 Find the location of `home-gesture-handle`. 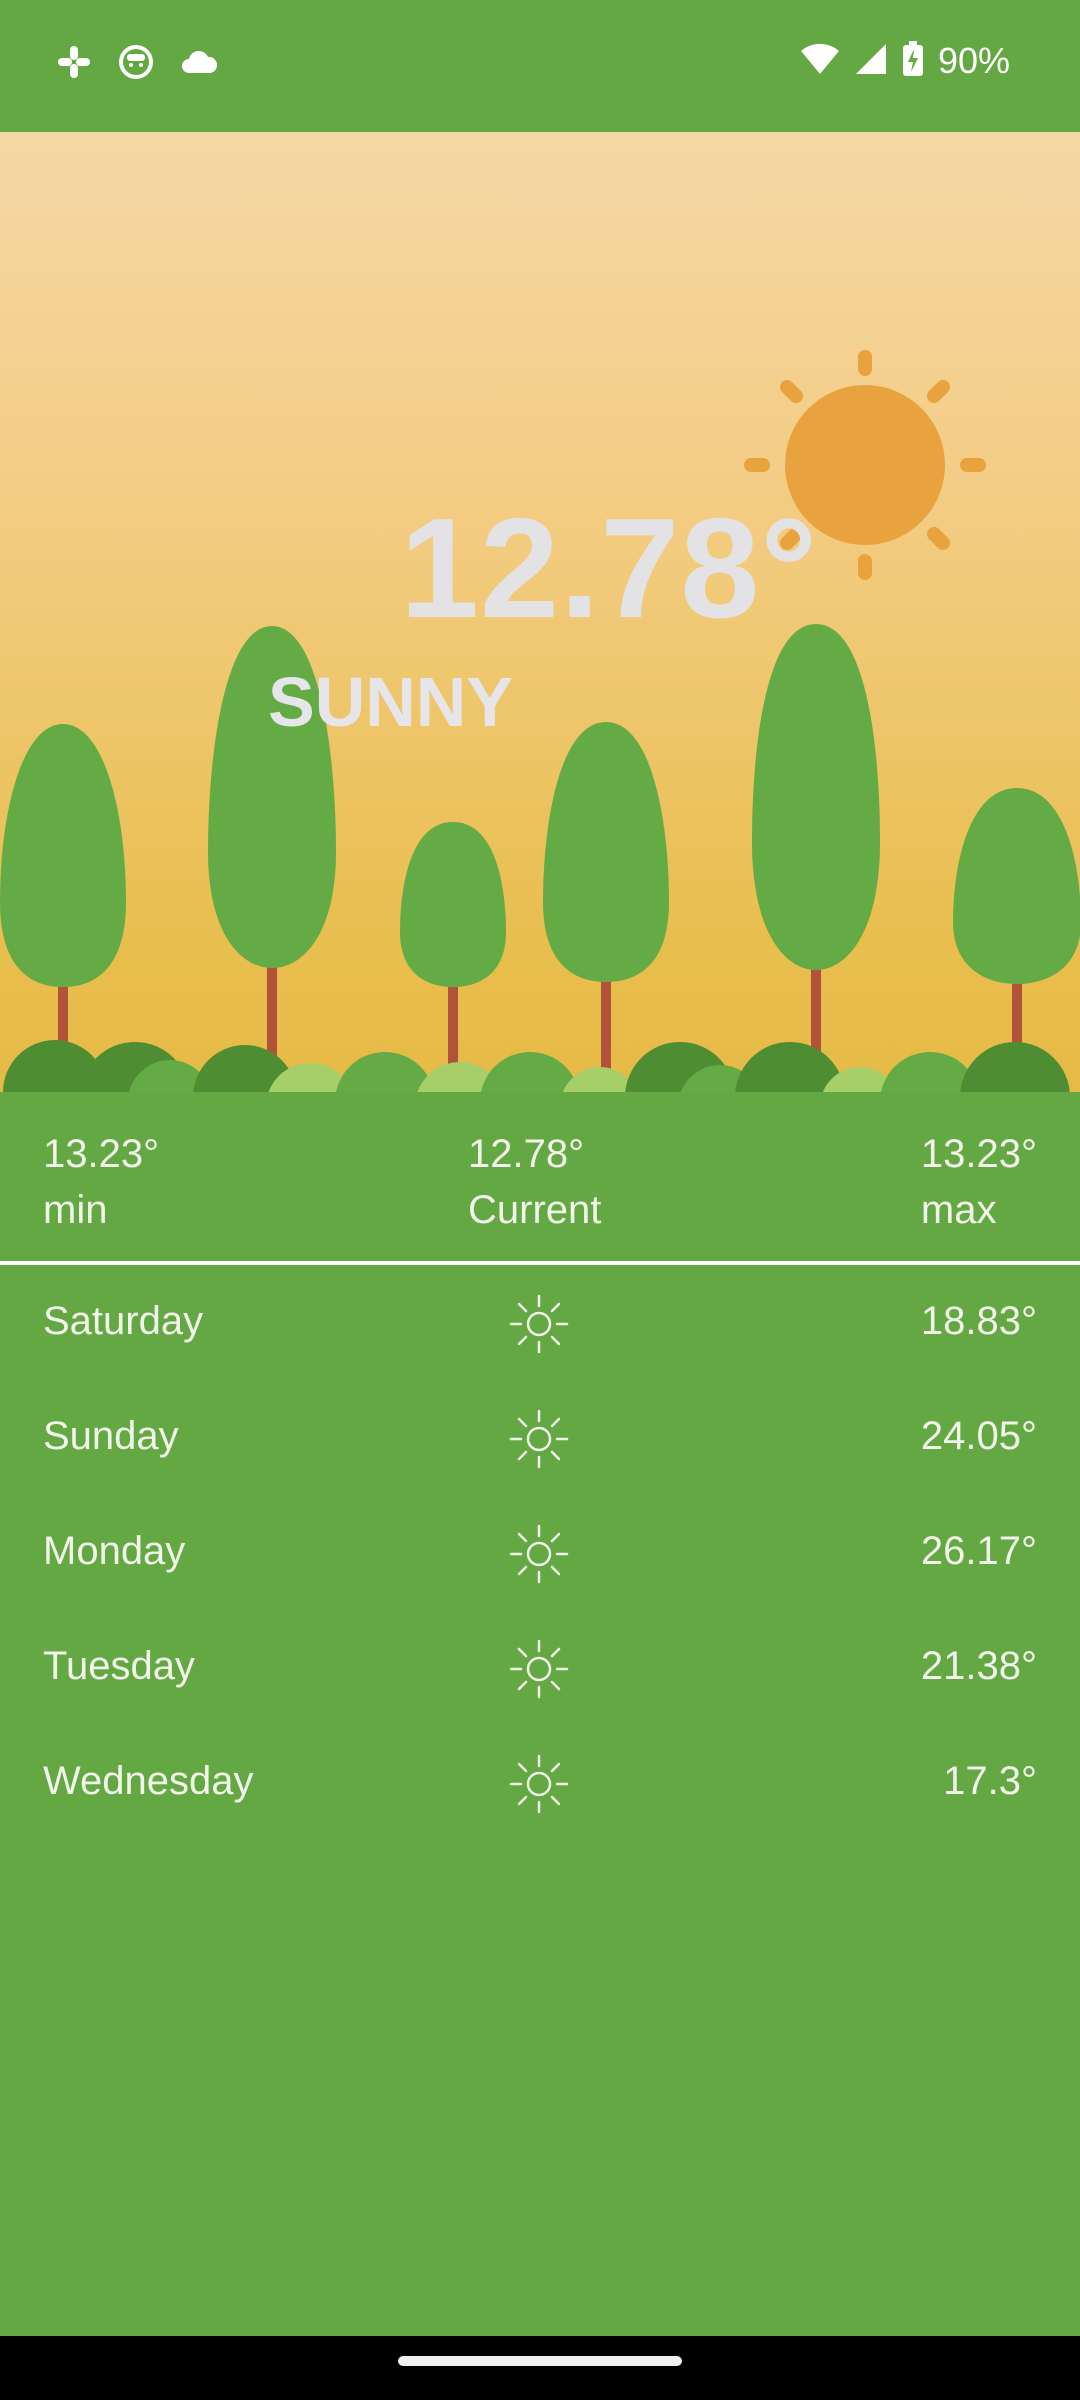

home-gesture-handle is located at coordinates (540, 2361).